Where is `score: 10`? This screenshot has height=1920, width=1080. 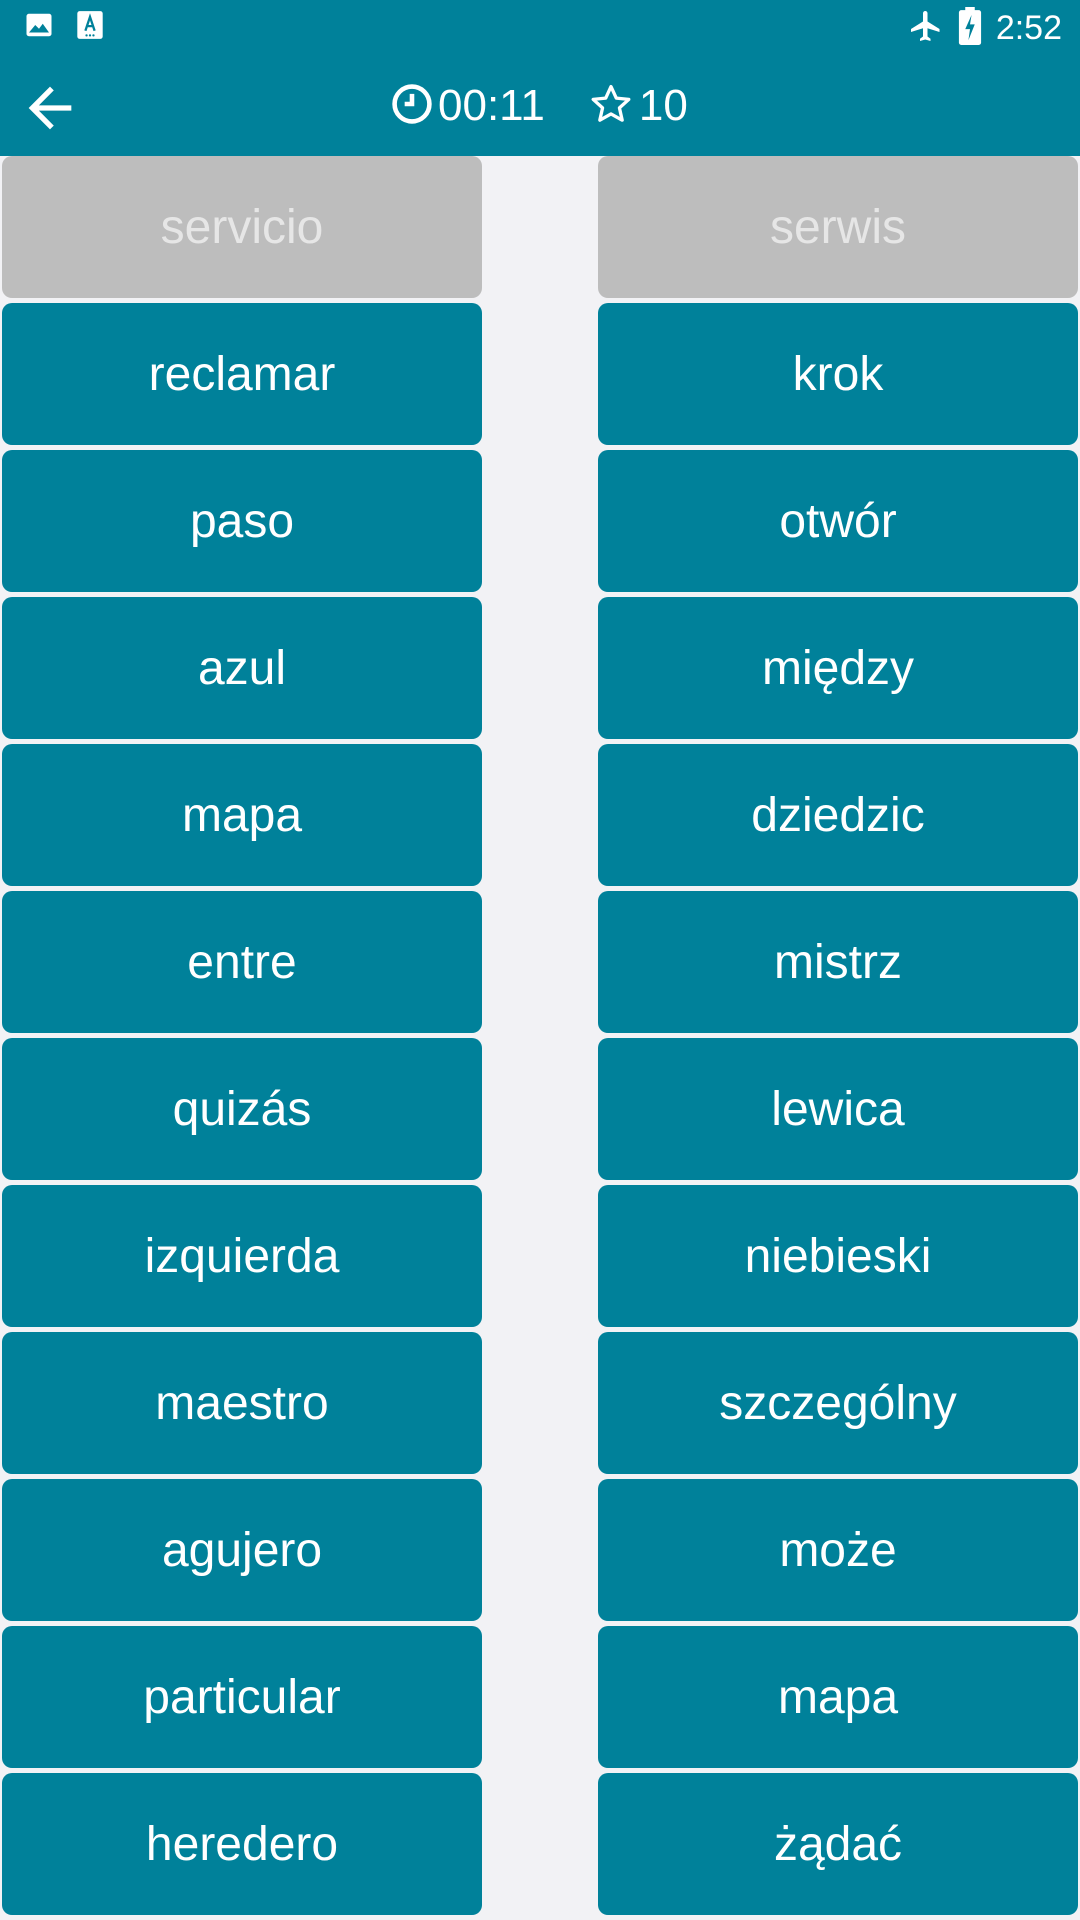
score: 10 is located at coordinates (638, 106).